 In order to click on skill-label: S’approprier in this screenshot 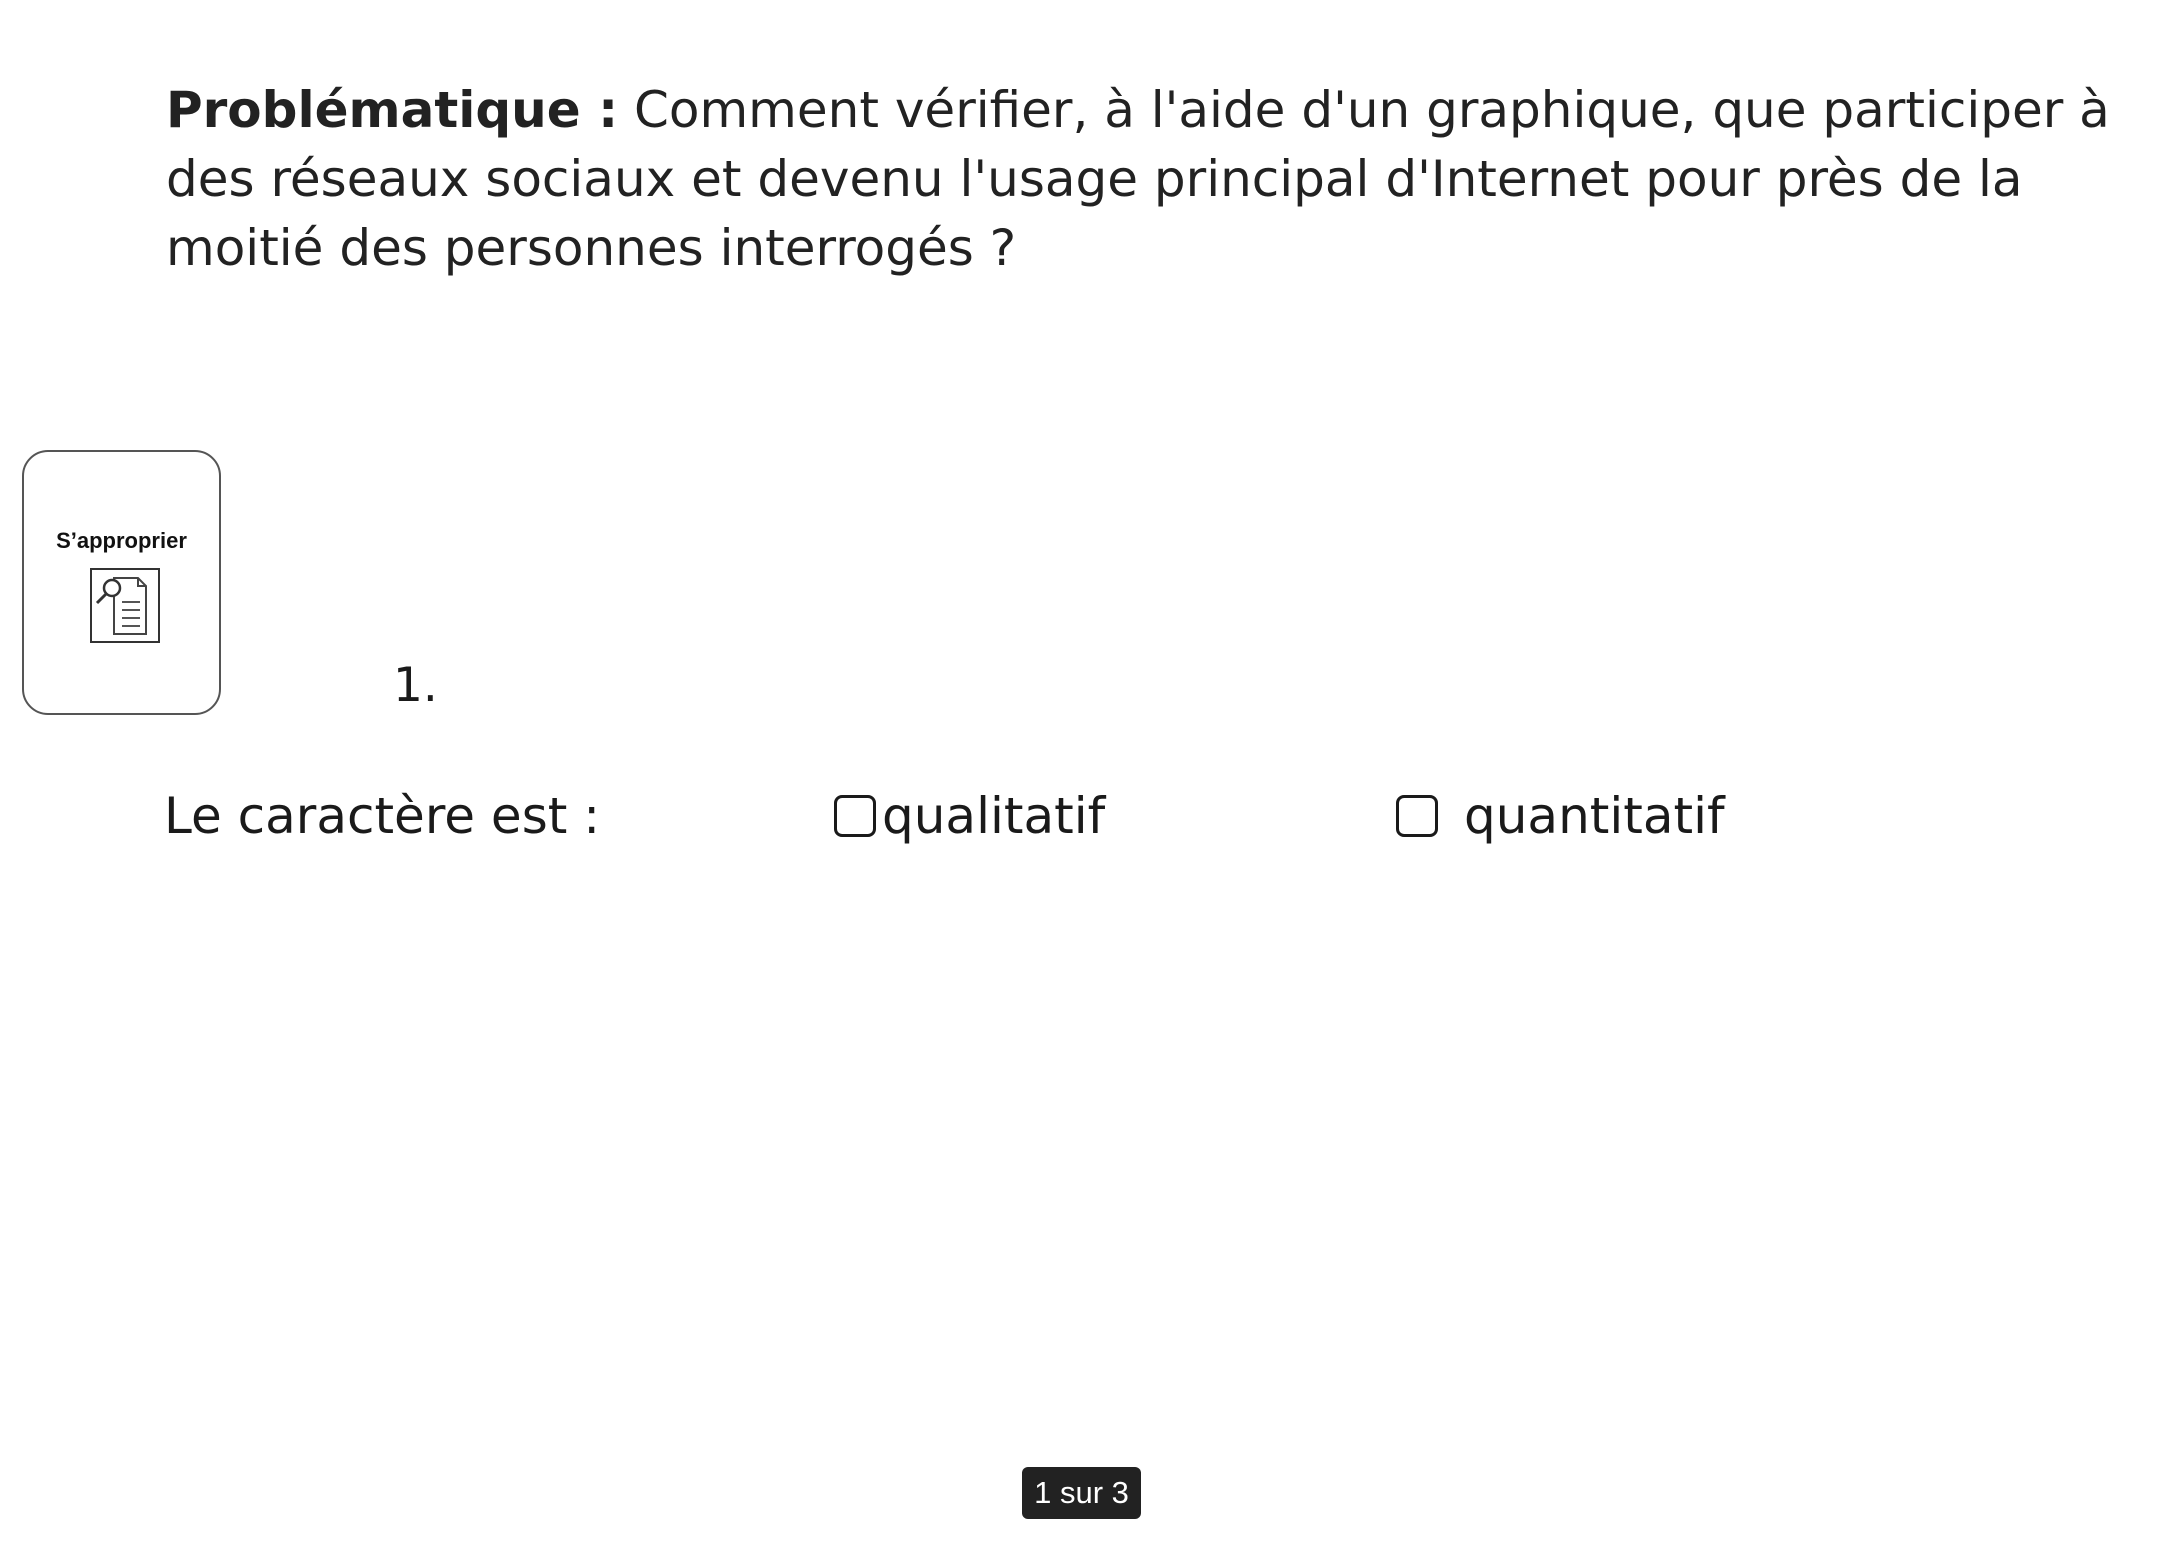, I will do `click(121, 540)`.